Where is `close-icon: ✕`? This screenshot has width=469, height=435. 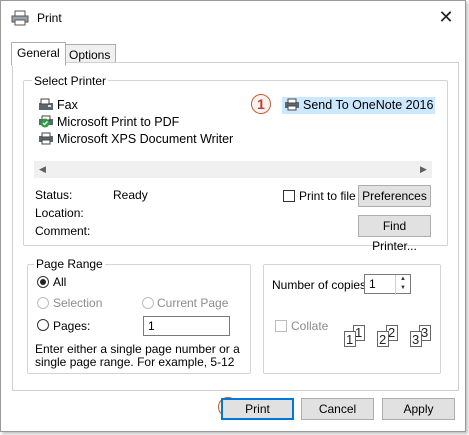
close-icon: ✕ is located at coordinates (446, 17).